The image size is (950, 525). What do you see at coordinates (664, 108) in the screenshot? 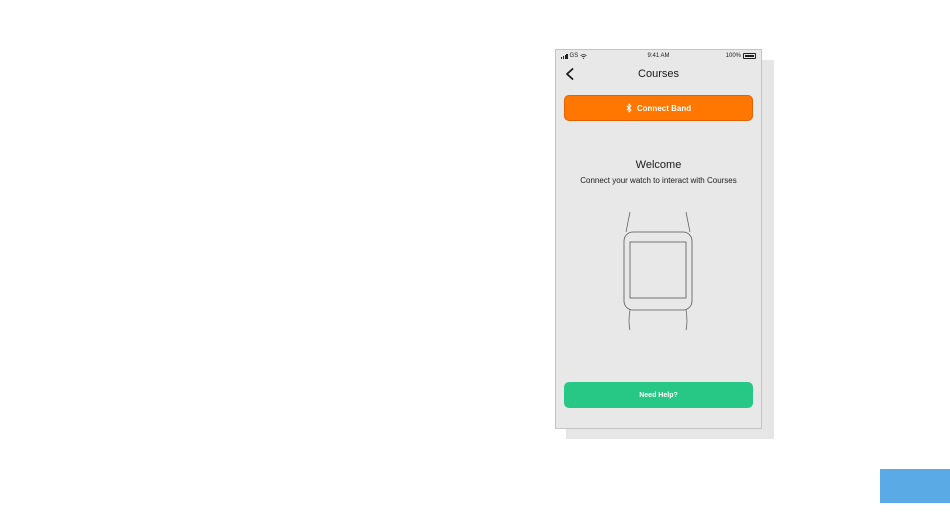
I see `connect-band-label: Connect Band` at bounding box center [664, 108].